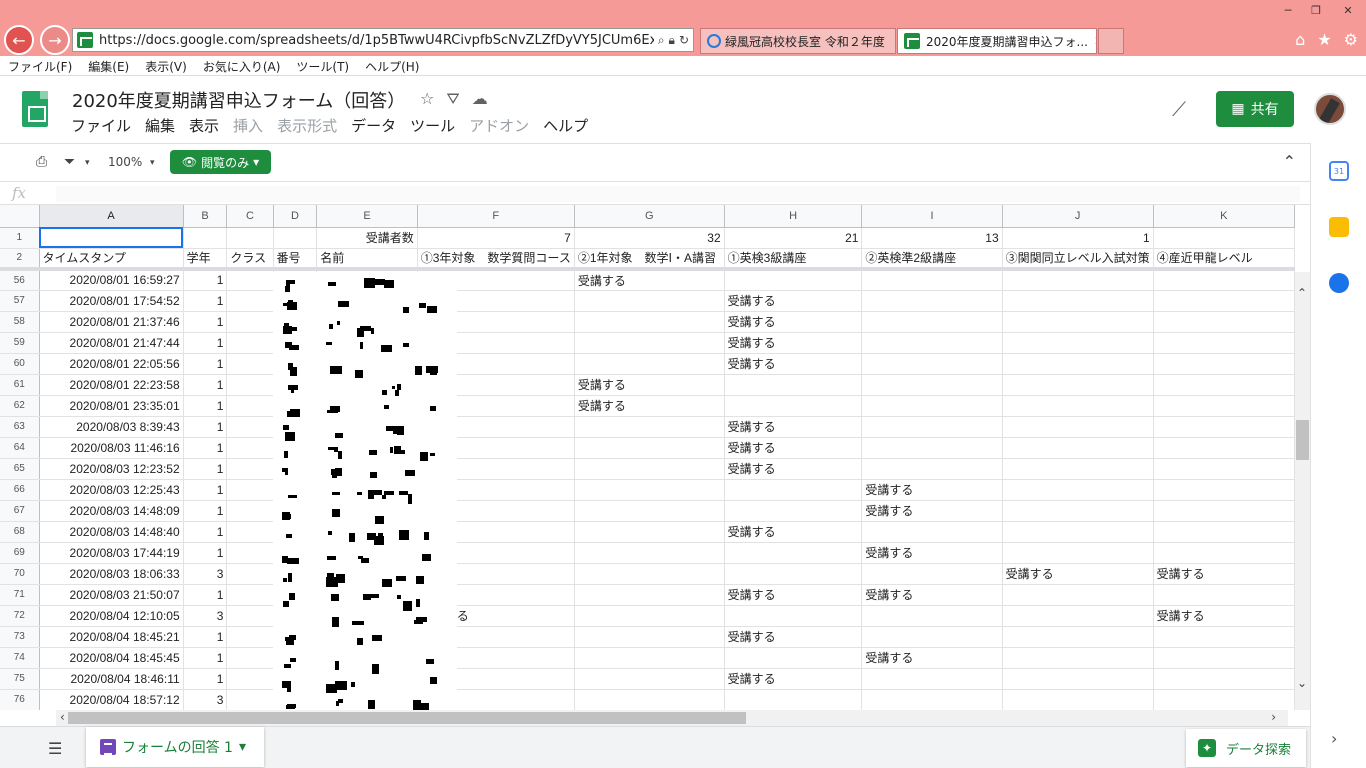 The image size is (1366, 768). I want to click on sheets-logo-icon, so click(35, 109).